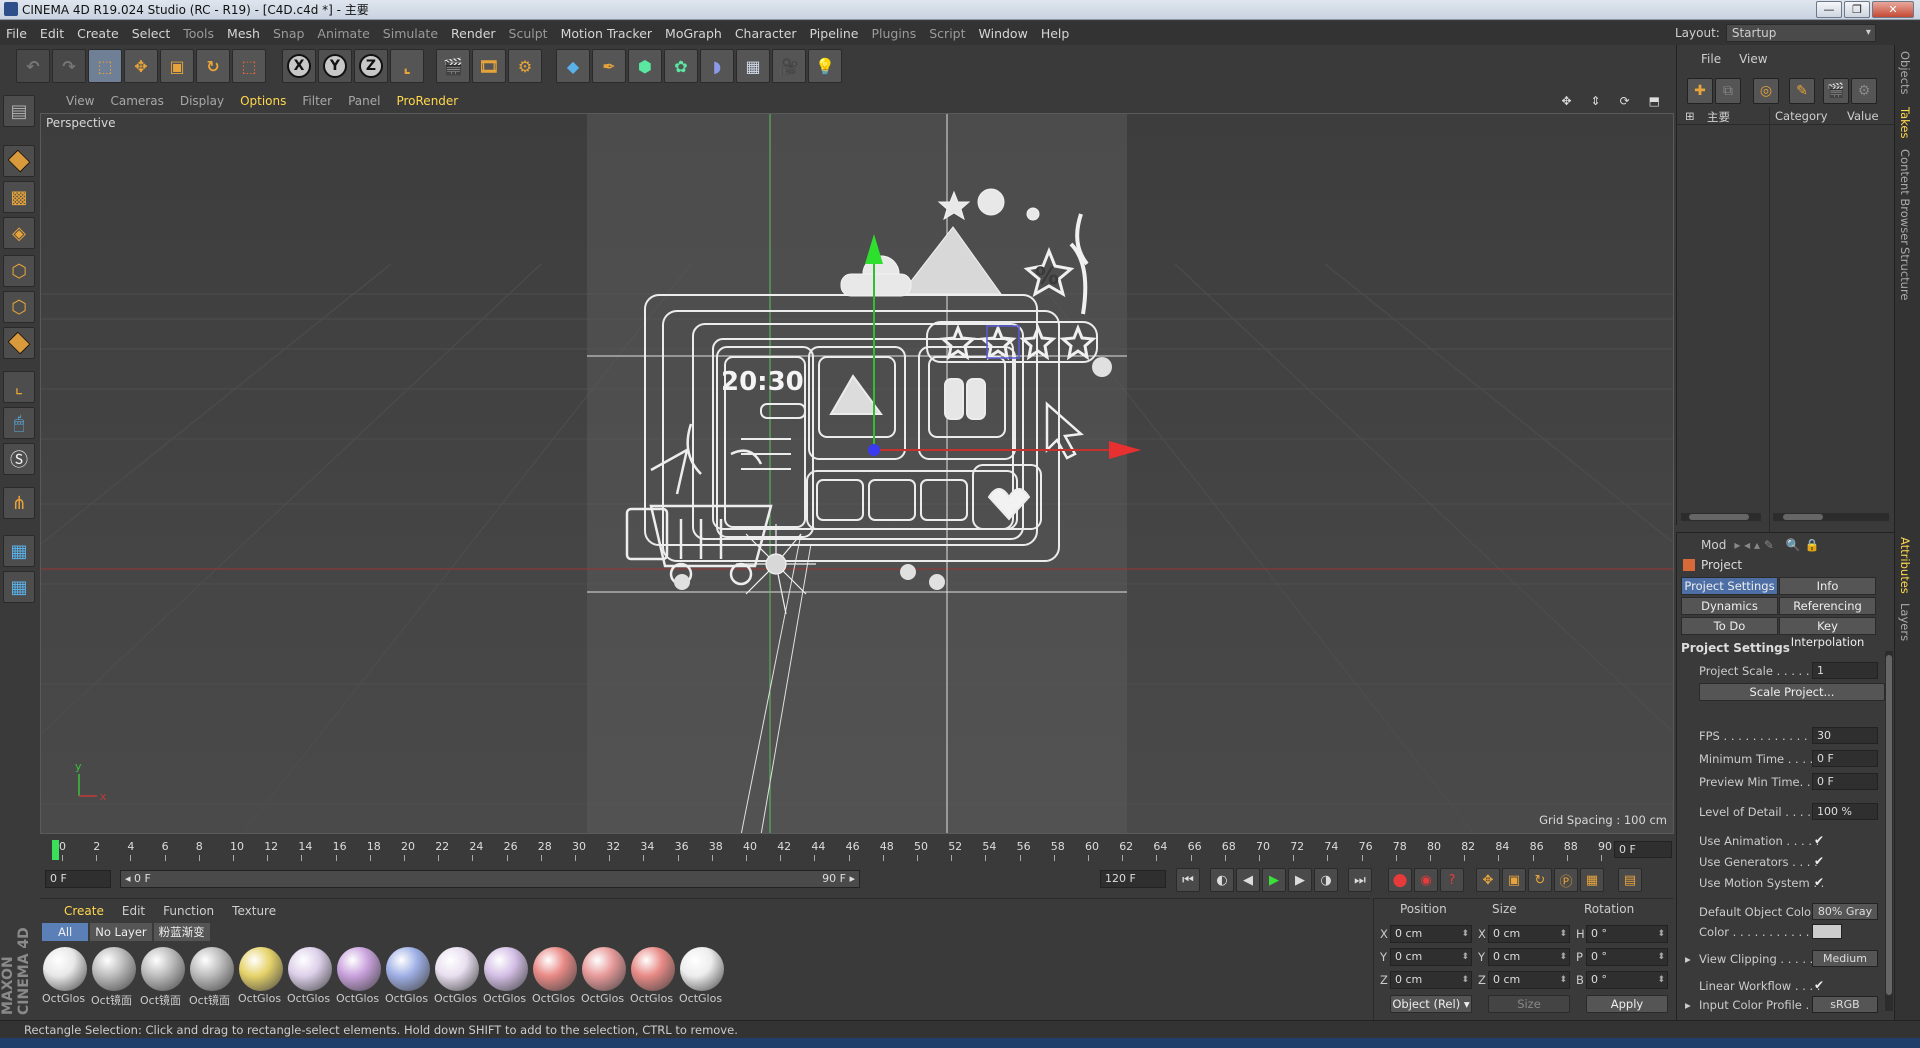 This screenshot has height=1048, width=1920. Describe the element at coordinates (1845, 781) in the screenshot. I see `preview-min-field: 0 F` at that location.